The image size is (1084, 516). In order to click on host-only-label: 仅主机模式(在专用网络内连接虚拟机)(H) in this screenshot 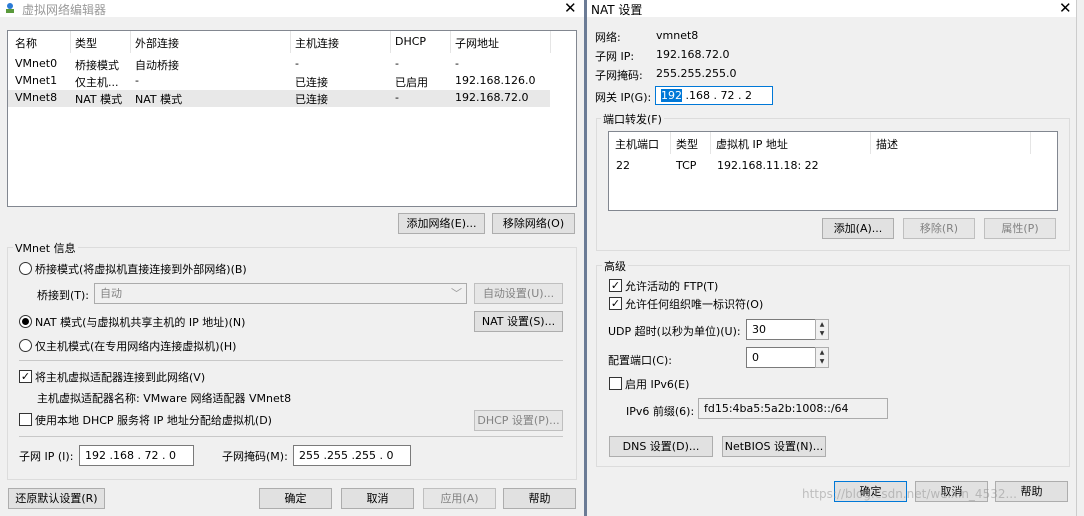, I will do `click(135, 346)`.